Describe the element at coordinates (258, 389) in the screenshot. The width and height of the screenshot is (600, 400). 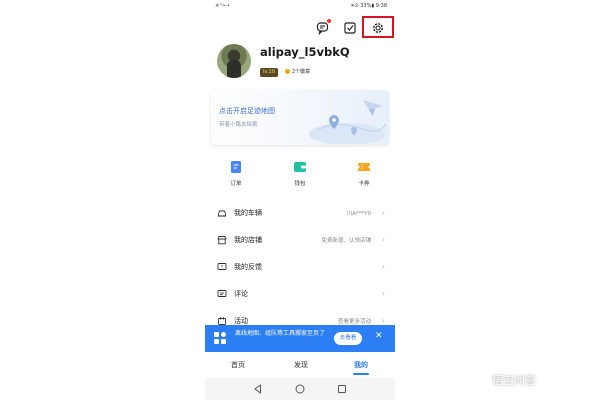
I see `back-icon` at that location.